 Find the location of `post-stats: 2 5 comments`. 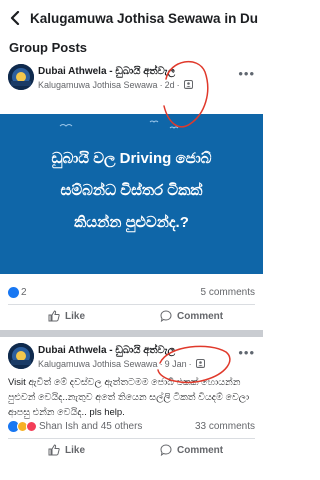

post-stats: 2 5 comments is located at coordinates (131, 294).